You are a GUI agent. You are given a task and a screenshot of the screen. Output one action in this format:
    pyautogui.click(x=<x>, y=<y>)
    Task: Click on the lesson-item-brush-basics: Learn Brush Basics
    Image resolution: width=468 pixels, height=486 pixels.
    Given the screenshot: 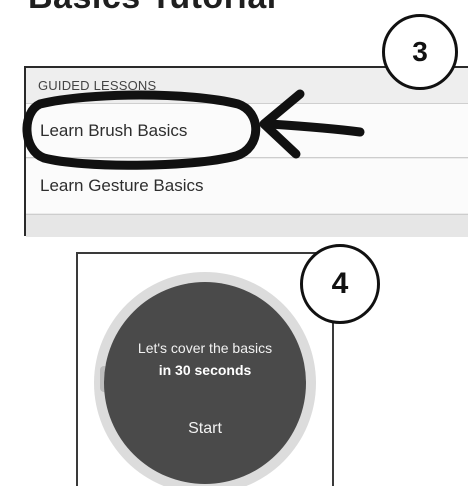 What is the action you would take?
    pyautogui.click(x=247, y=131)
    